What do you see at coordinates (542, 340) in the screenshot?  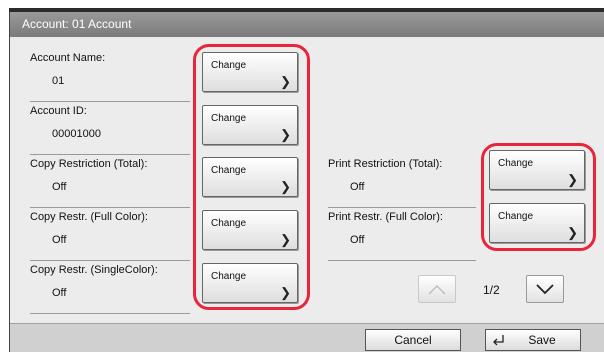 I see `save-label: Save` at bounding box center [542, 340].